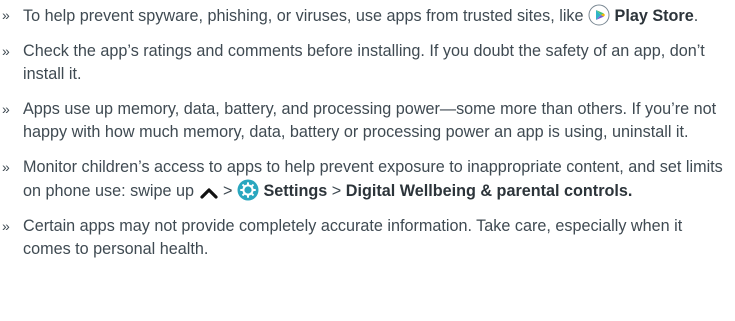 Image resolution: width=735 pixels, height=321 pixels. Describe the element at coordinates (295, 191) in the screenshot. I see `bold-term: Settings` at that location.